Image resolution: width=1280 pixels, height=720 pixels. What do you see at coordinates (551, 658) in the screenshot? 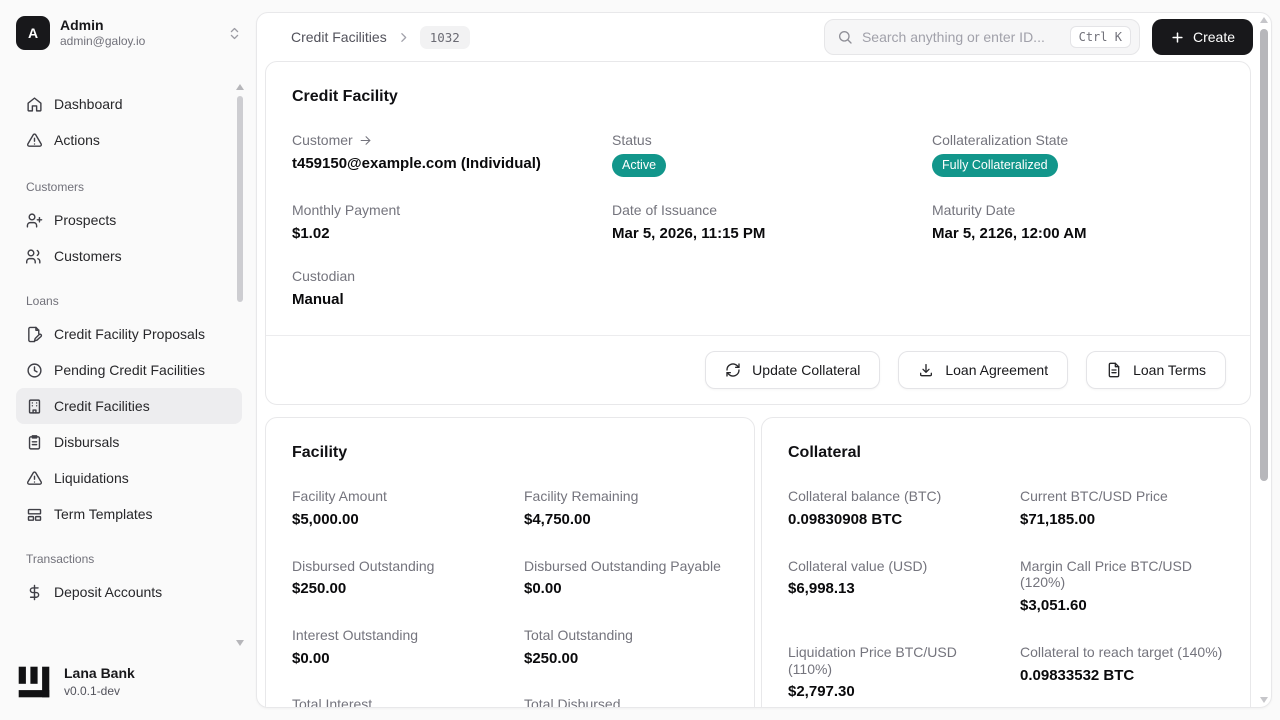
I see `field-value: $250.00` at bounding box center [551, 658].